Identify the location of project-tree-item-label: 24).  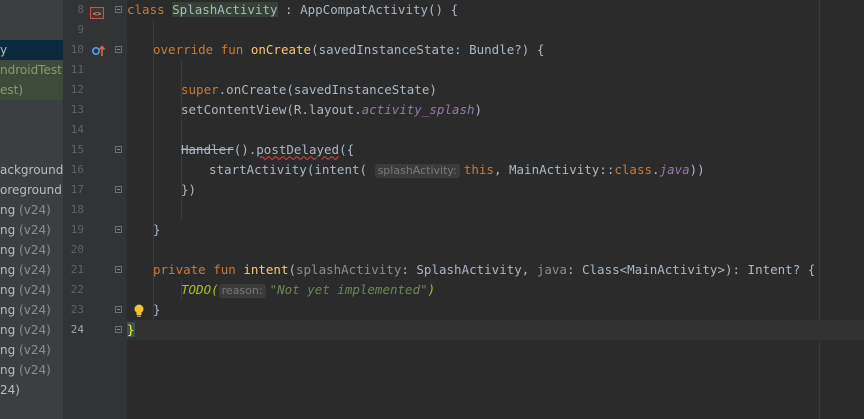
(10, 390).